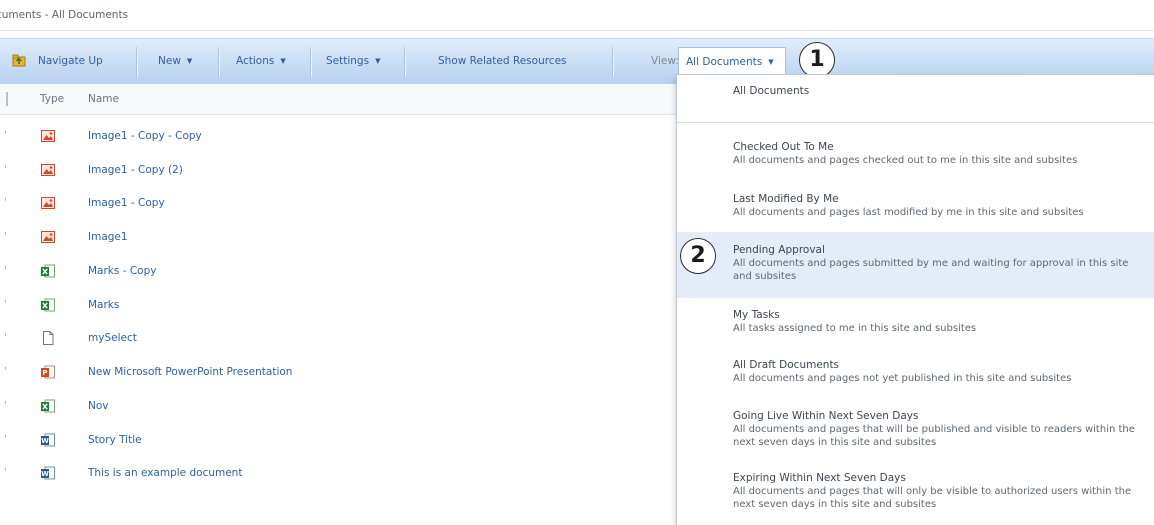 The height and width of the screenshot is (525, 1154). Describe the element at coordinates (340, 474) in the screenshot. I see `table-row: ' W This is an example document` at that location.